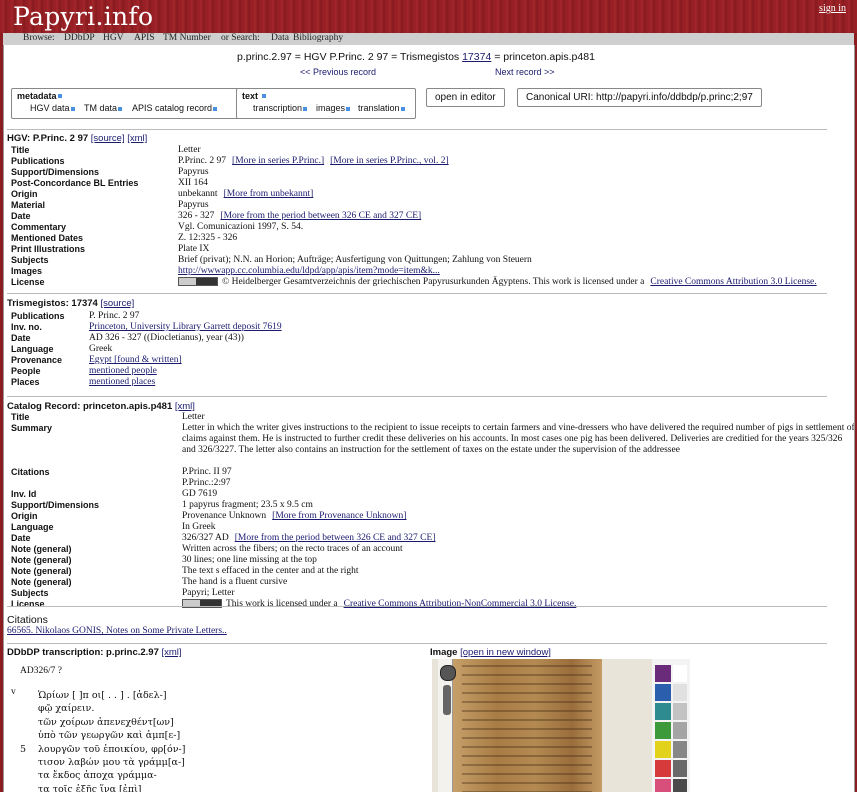 The width and height of the screenshot is (857, 792). Describe the element at coordinates (60, 96) in the screenshot. I see `metadata-toggle-icon` at that location.